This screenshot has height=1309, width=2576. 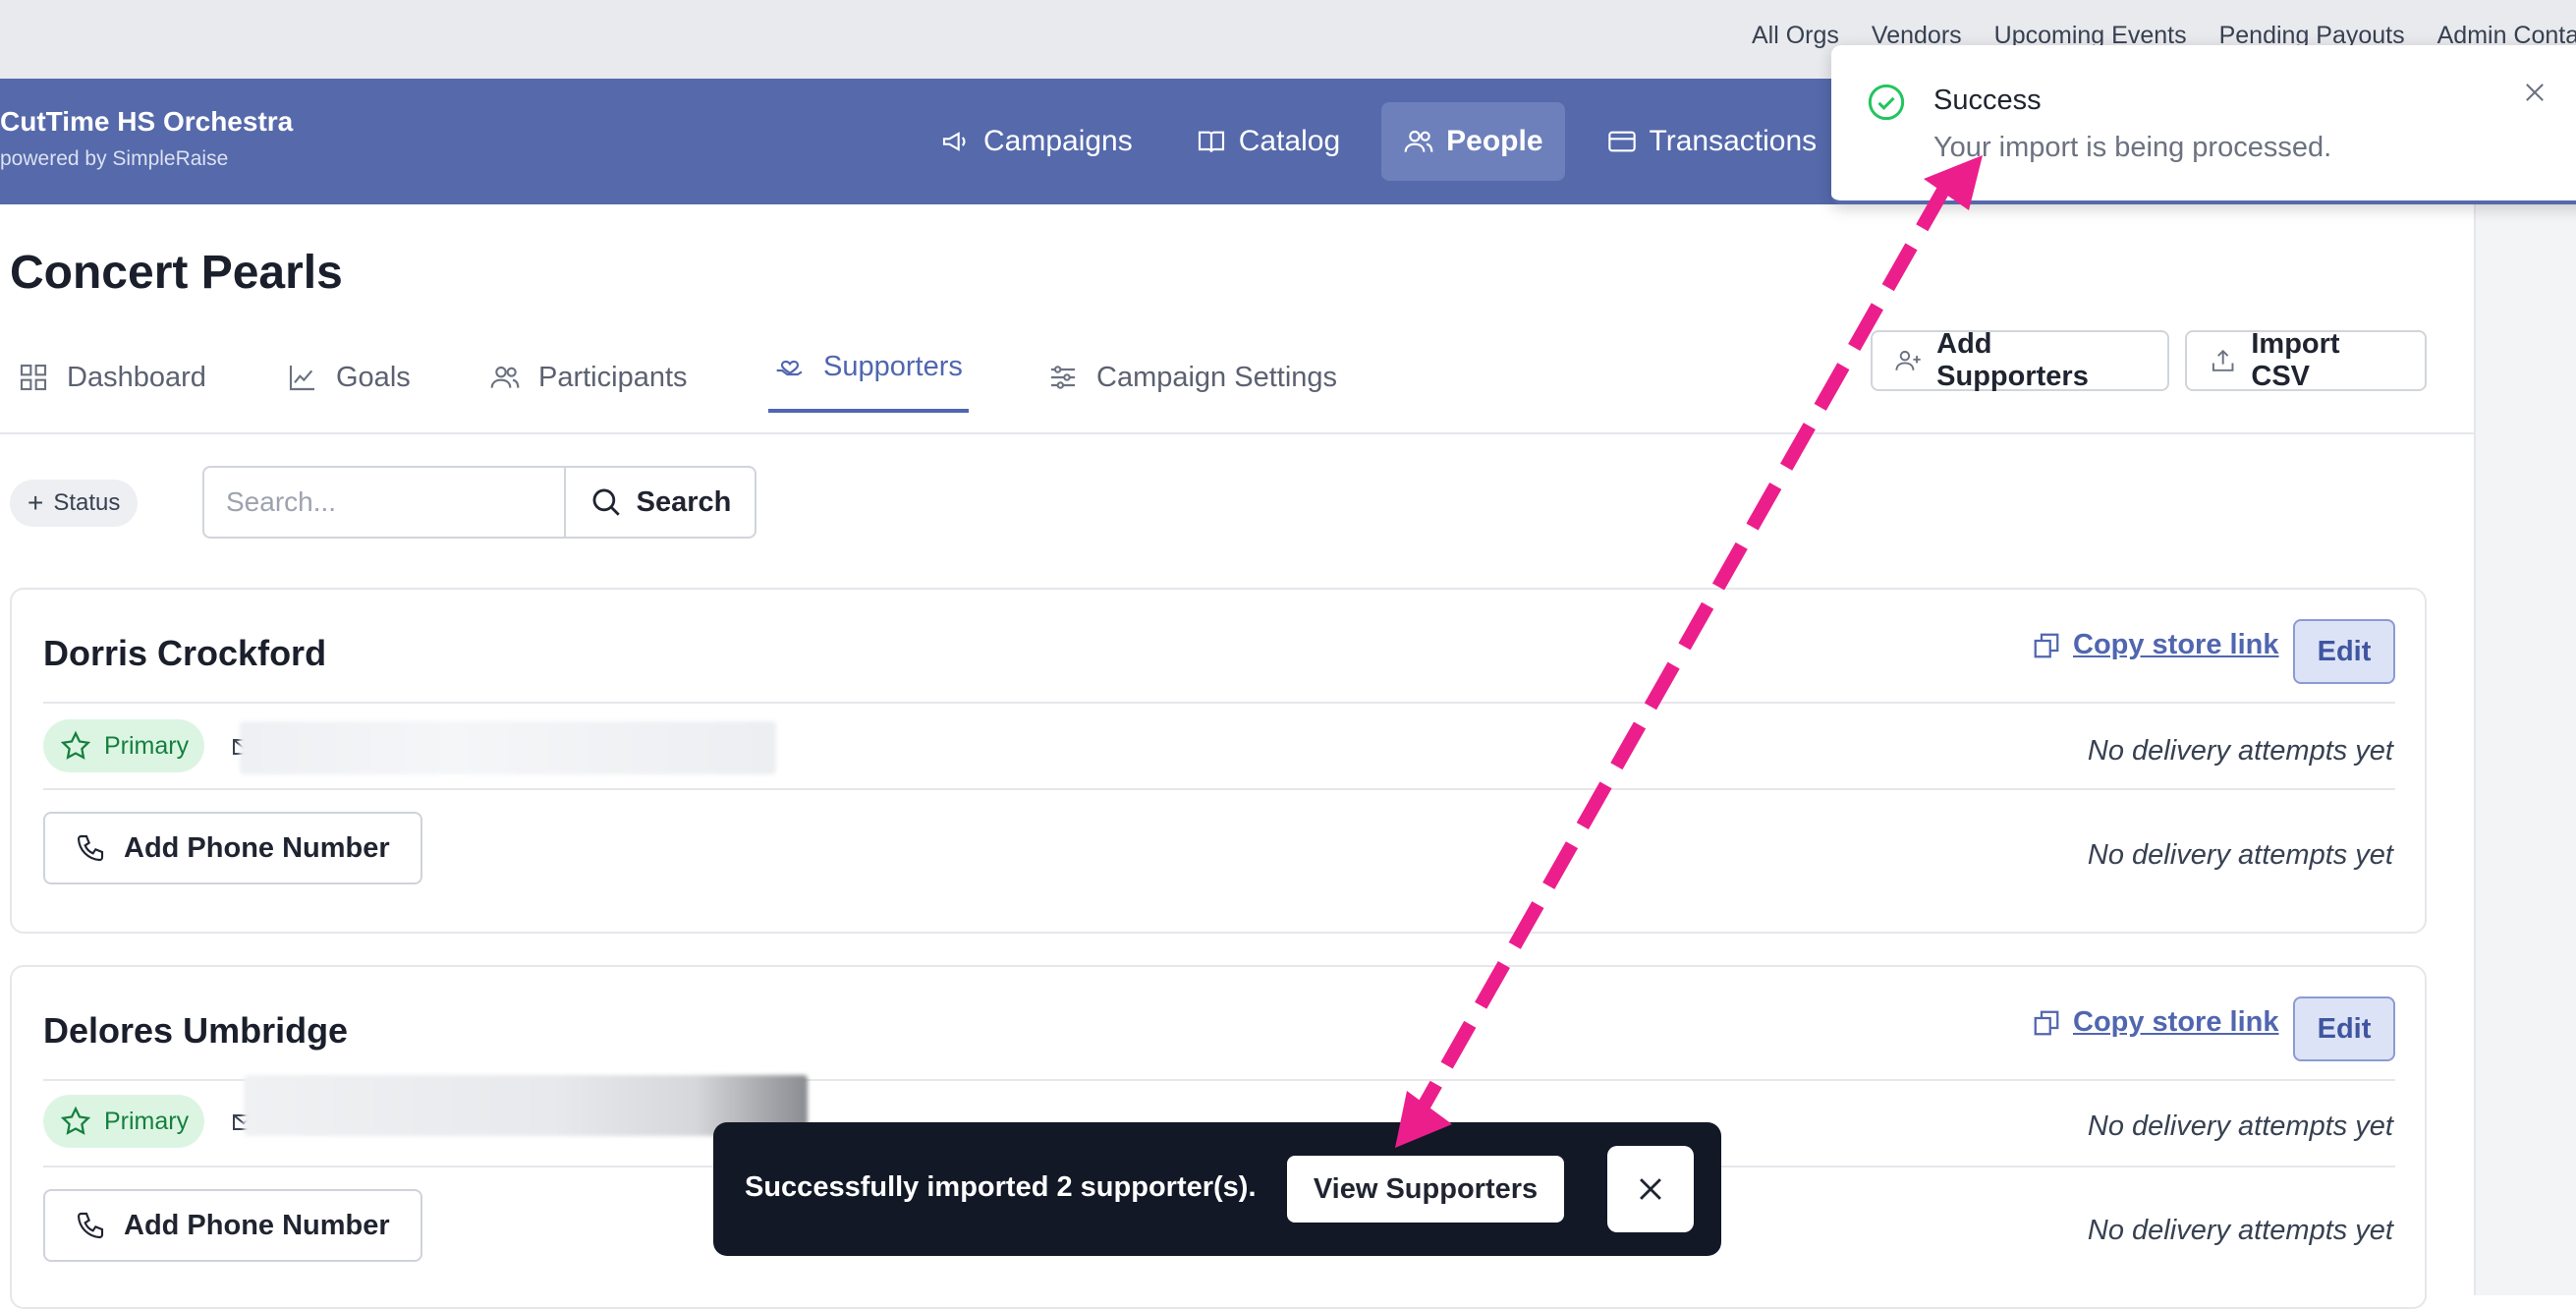 What do you see at coordinates (1621, 141) in the screenshot?
I see `card-icon` at bounding box center [1621, 141].